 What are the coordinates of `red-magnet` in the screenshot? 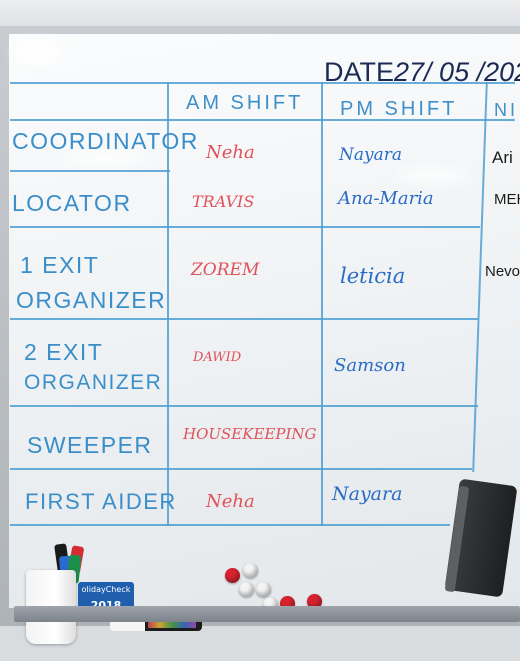 It's located at (232, 575).